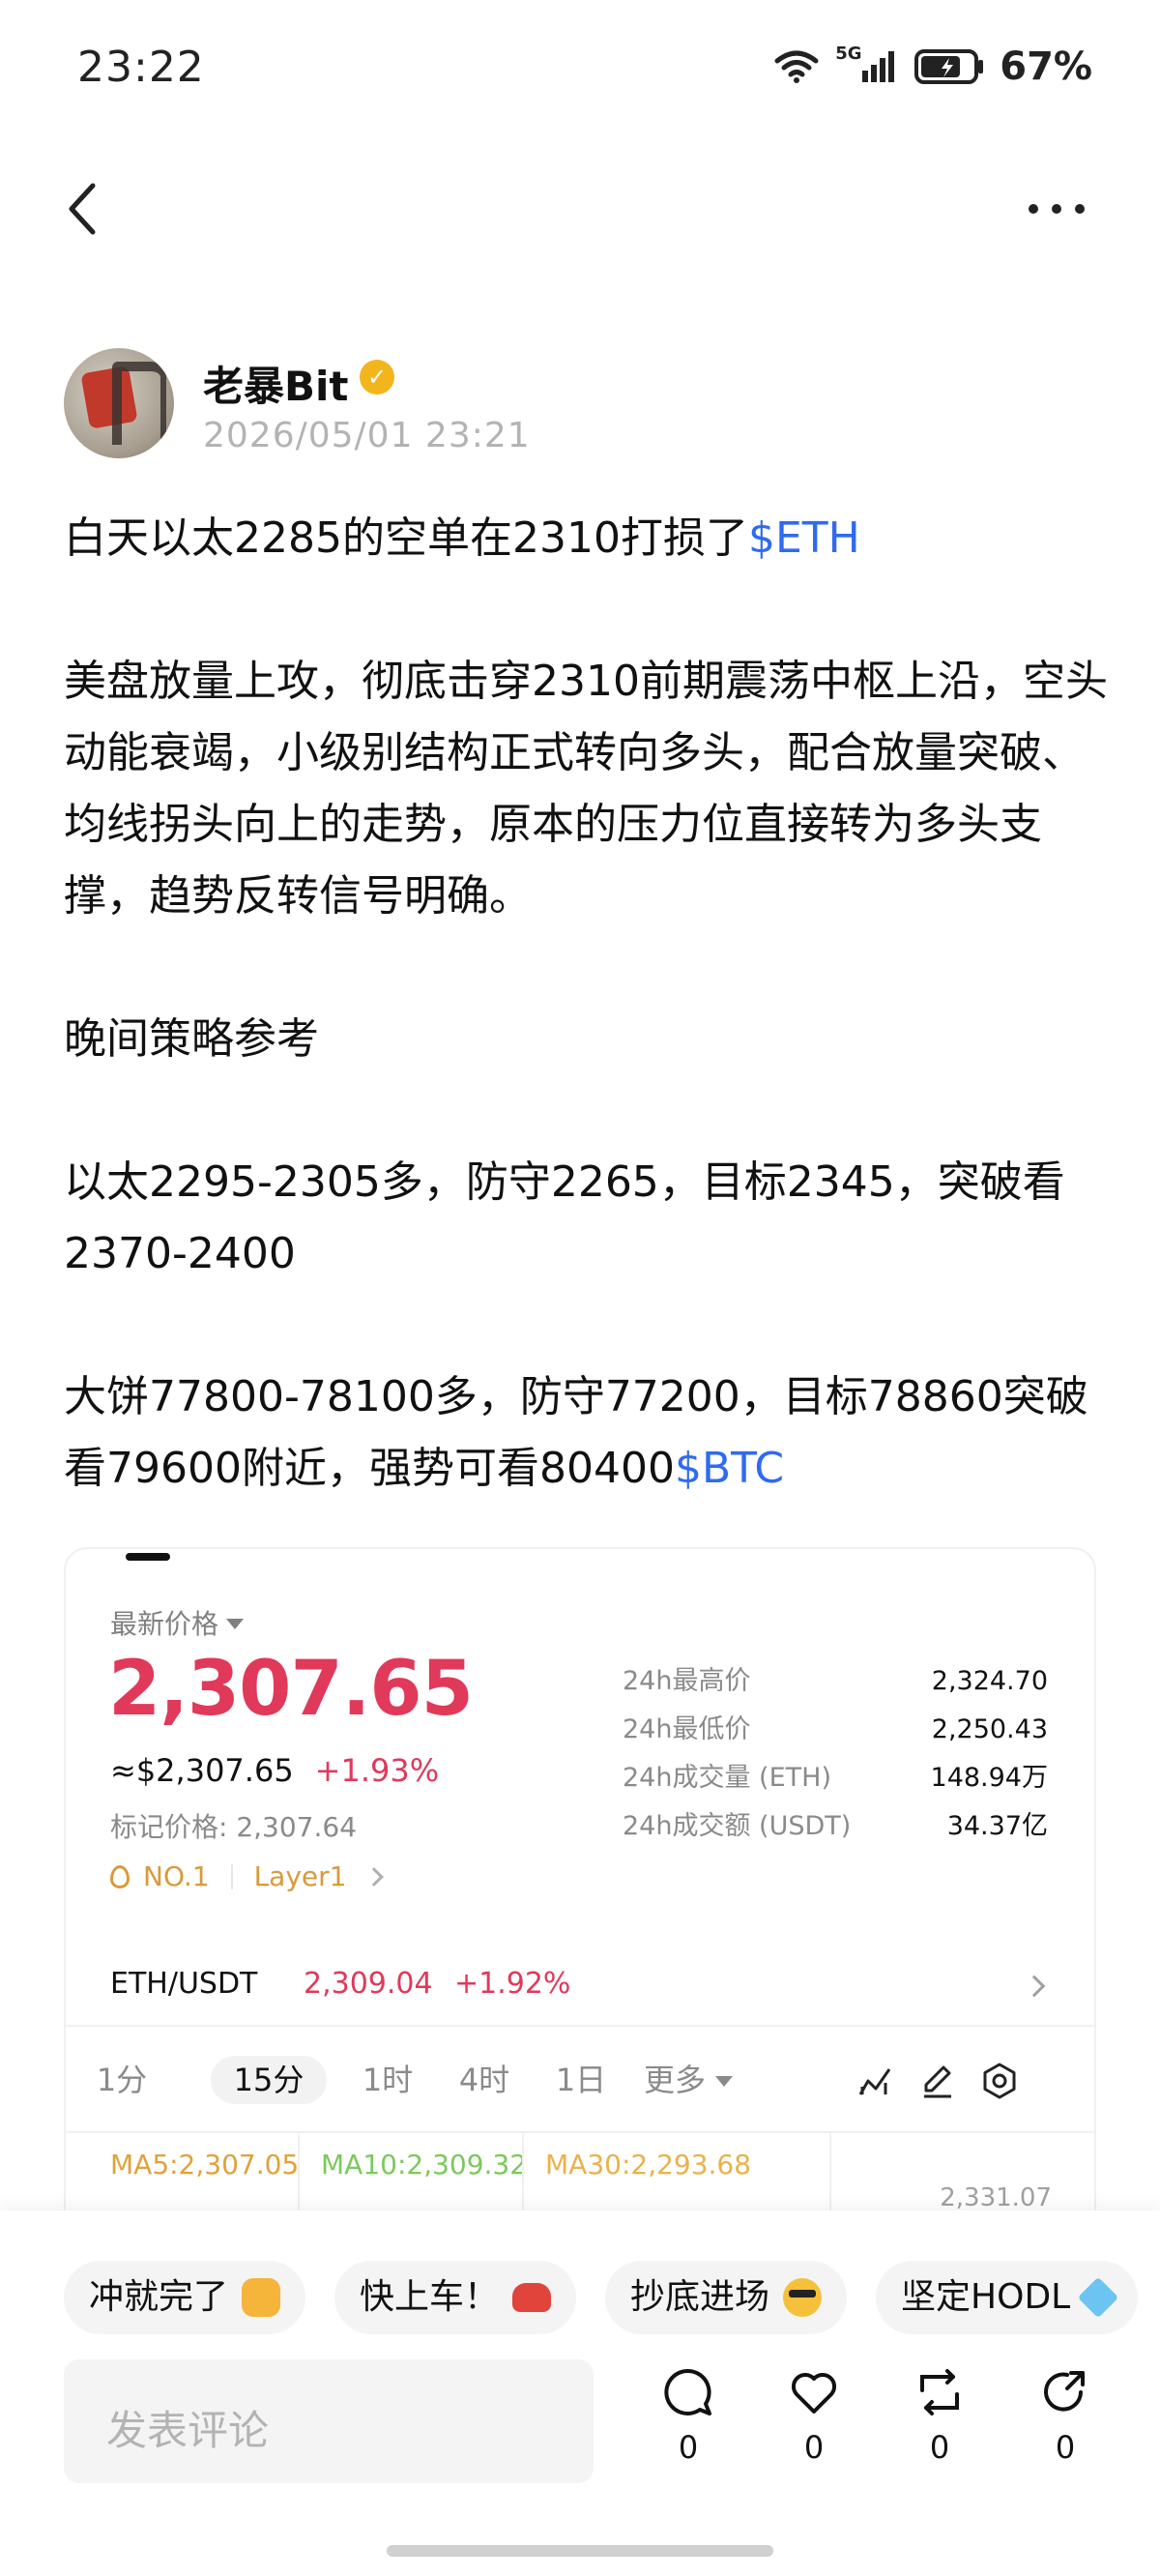 The height and width of the screenshot is (2576, 1160). I want to click on status-time: 23:22, so click(141, 67).